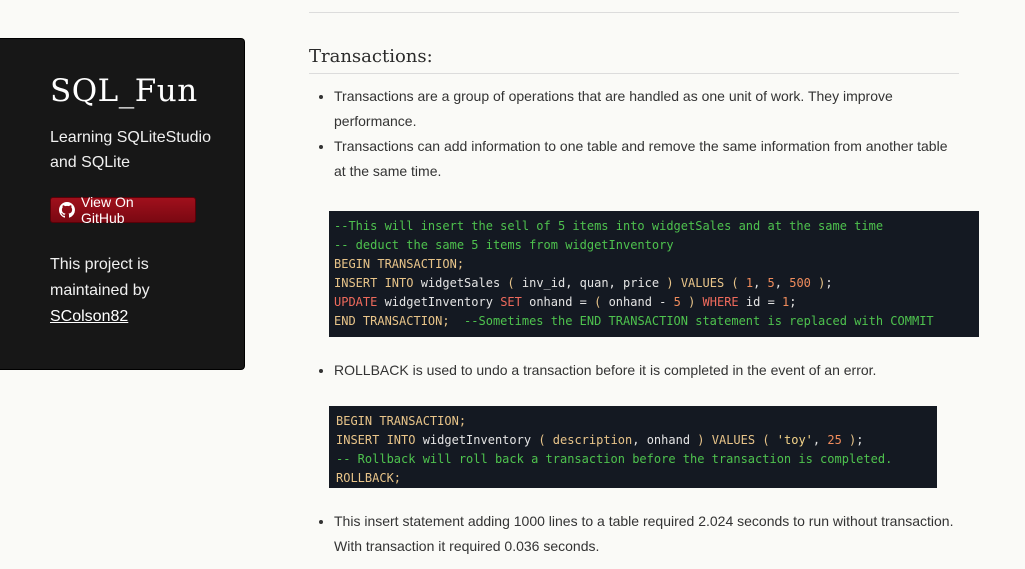  I want to click on maintainer-note: This project is maintained by SColson82, so click(115, 291).